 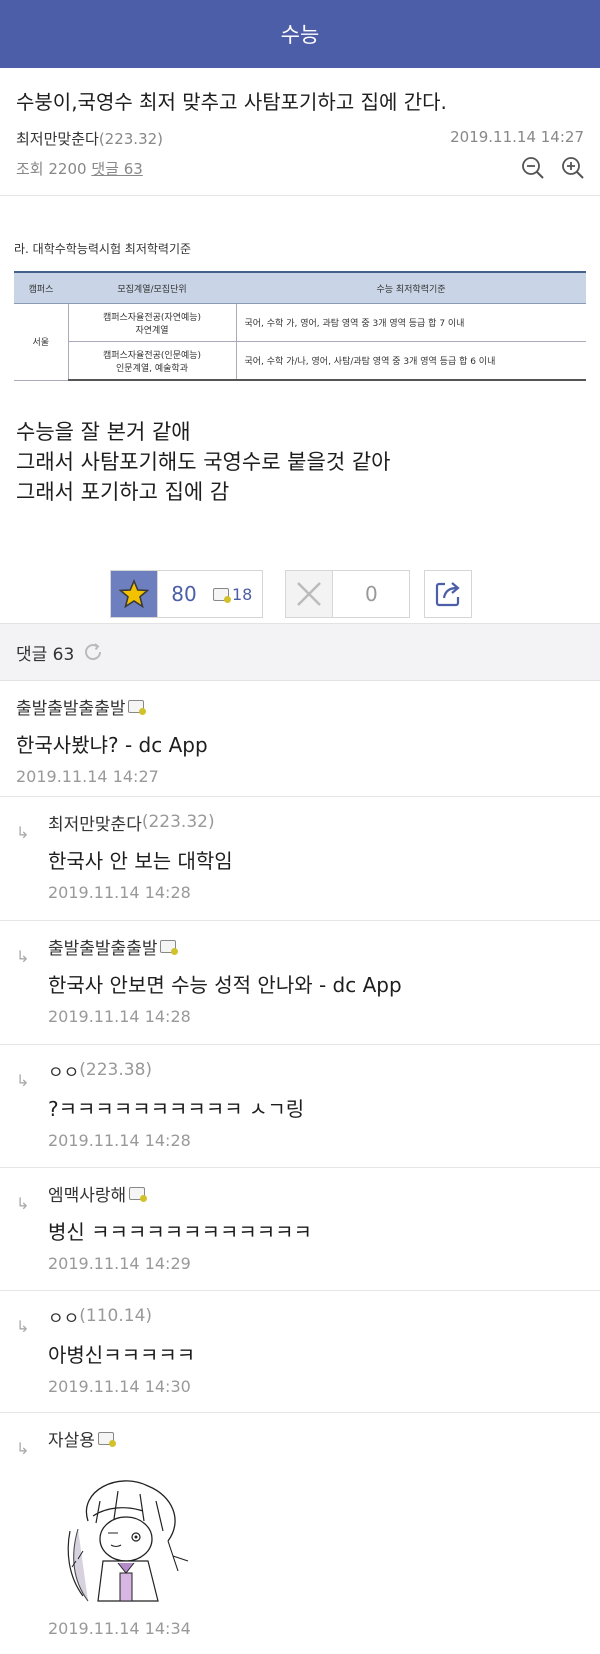 I want to click on share-button, so click(x=448, y=594).